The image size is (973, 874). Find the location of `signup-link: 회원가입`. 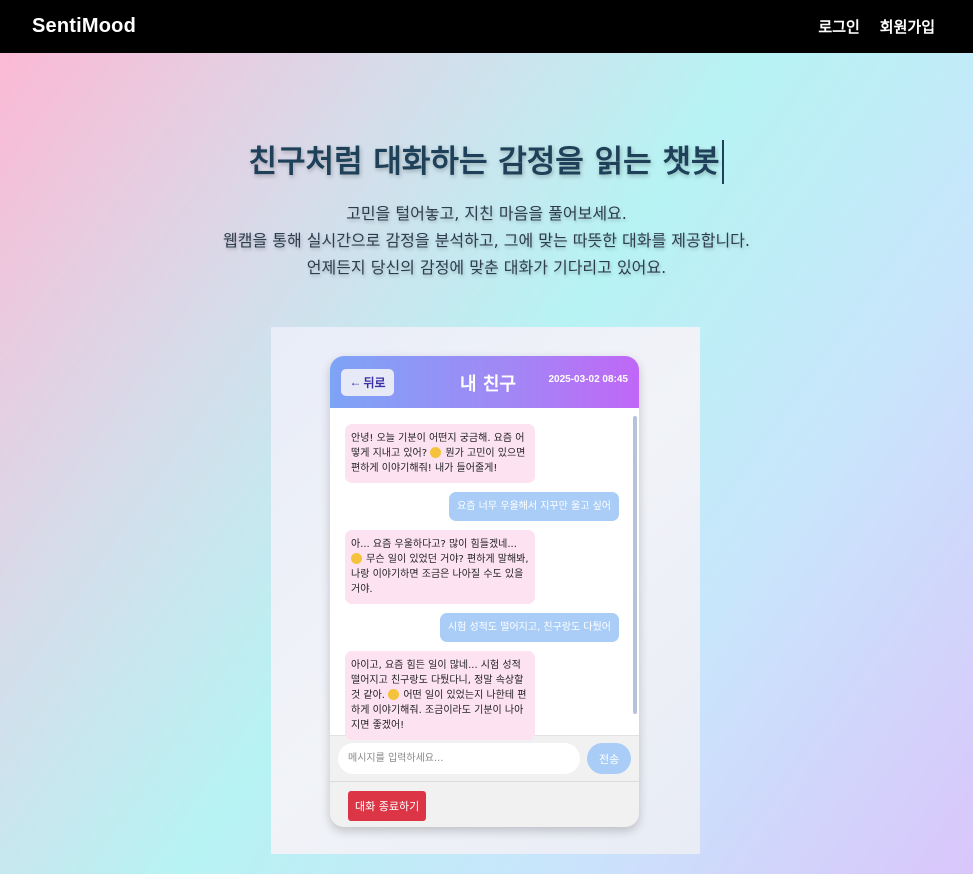

signup-link: 회원가입 is located at coordinates (907, 26).